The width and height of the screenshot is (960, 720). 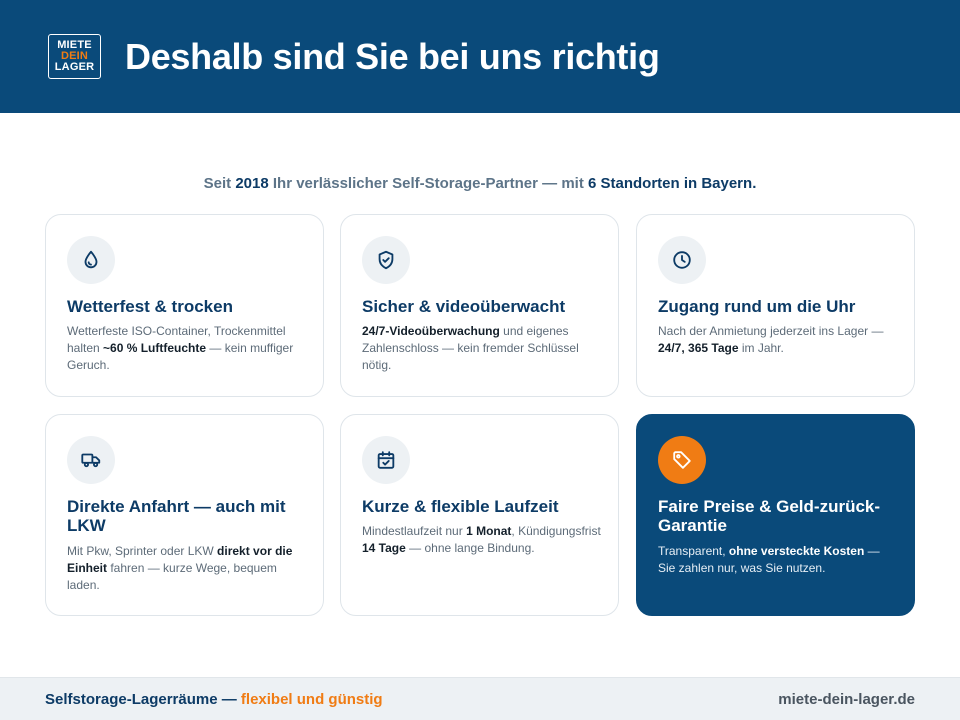 What do you see at coordinates (771, 331) in the screenshot?
I see `feature-text-a: Nach der Anmietung jederzeit ins Lager —` at bounding box center [771, 331].